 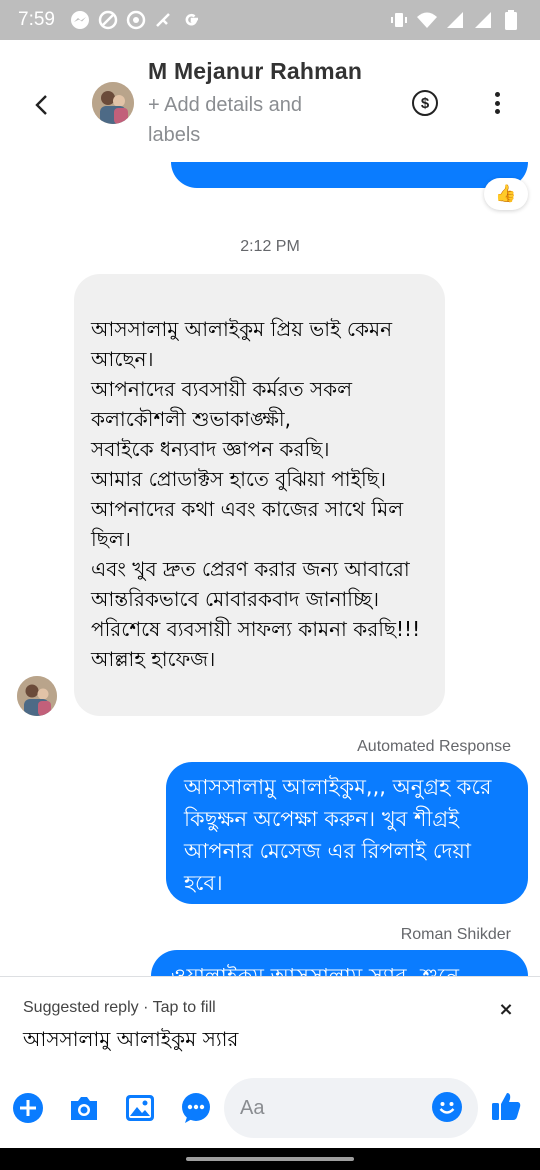 I want to click on sender-avatar, so click(x=37, y=696).